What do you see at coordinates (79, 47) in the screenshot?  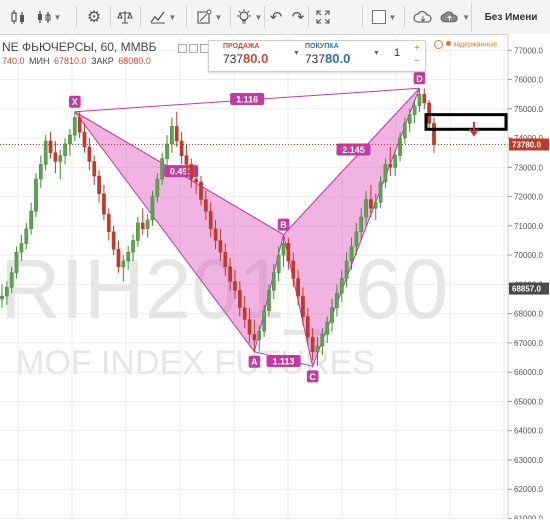 I see `symbol-title: NE ФЬЮЧЕРСЫ, 60, ММВБ` at bounding box center [79, 47].